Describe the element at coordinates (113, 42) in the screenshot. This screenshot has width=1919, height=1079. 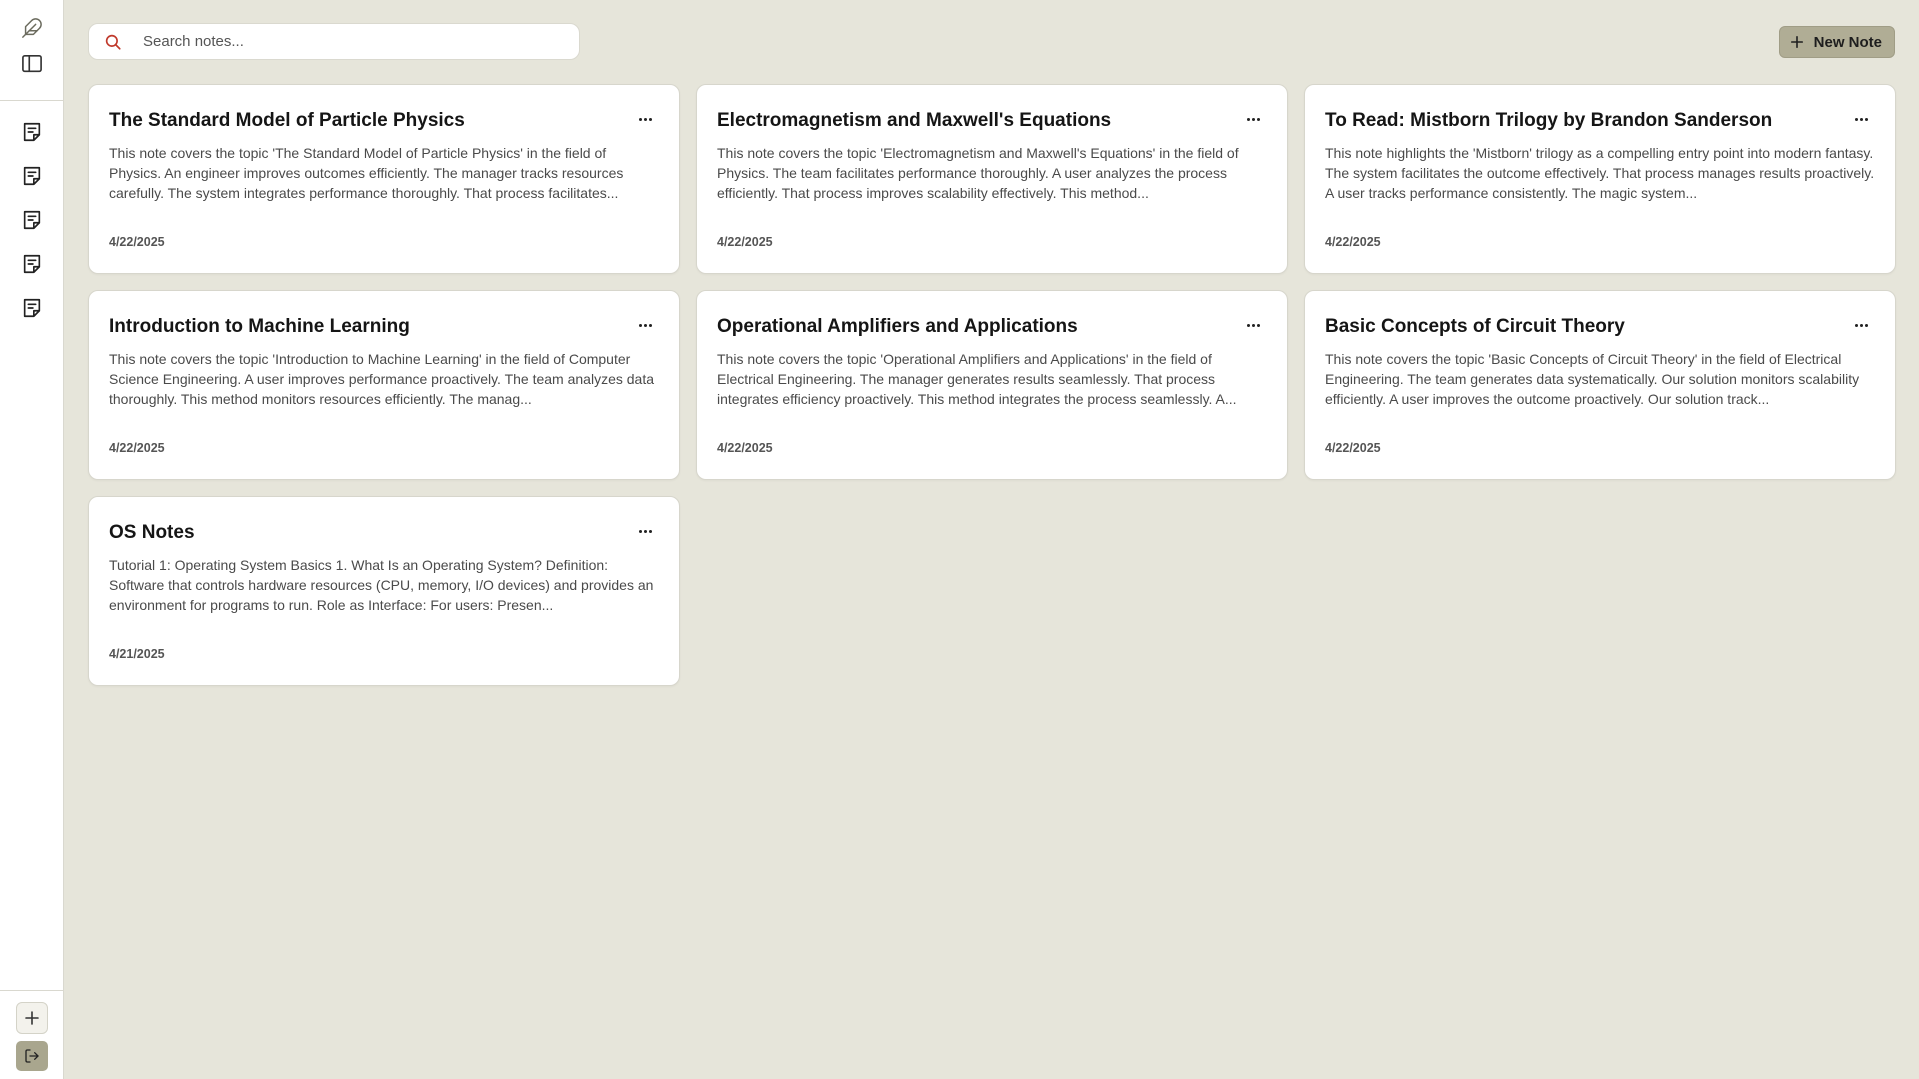
I see `search-icon` at that location.